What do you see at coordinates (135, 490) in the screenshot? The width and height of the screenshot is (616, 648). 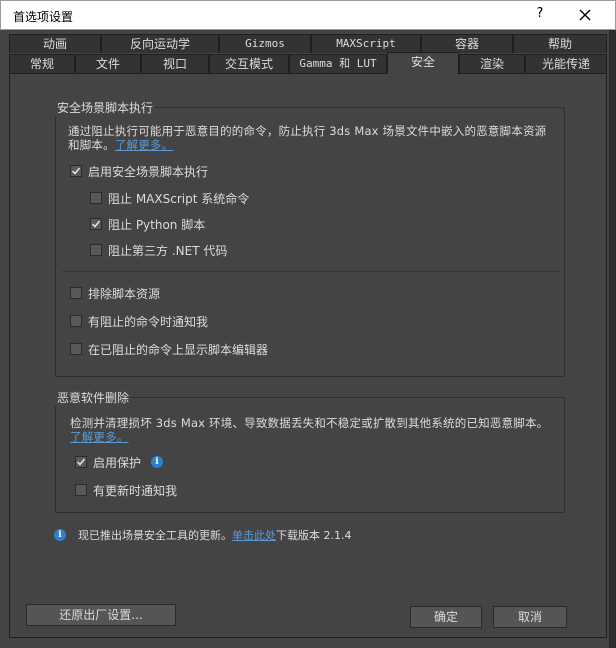 I see `notify-updates-label: 有更新时通知我` at bounding box center [135, 490].